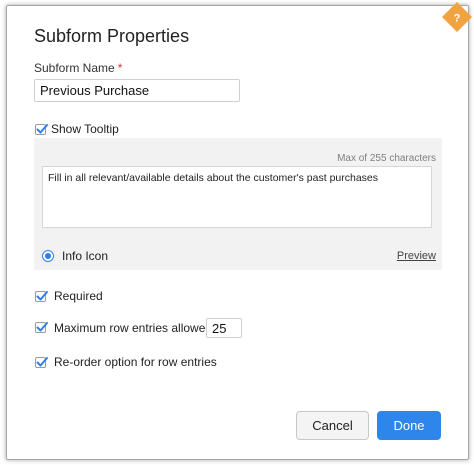 The image size is (474, 465). I want to click on show-tooltip-checkbox, so click(41, 129).